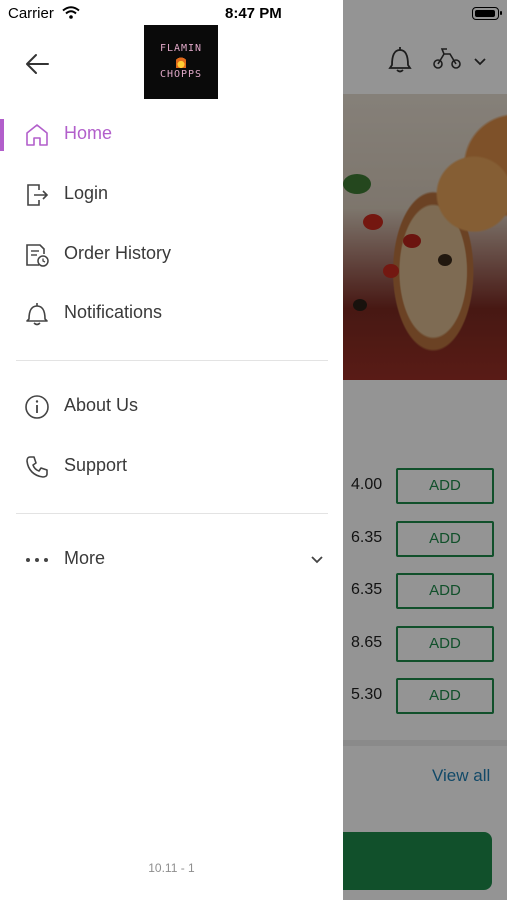  I want to click on wifi-icon, so click(71, 15).